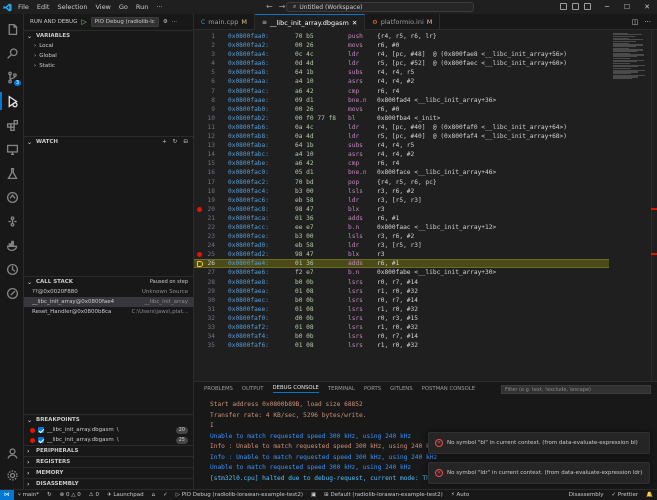 Image resolution: width=657 pixels, height=500 pixels. What do you see at coordinates (401, 389) in the screenshot?
I see `tab-gitlens: GITLENS` at bounding box center [401, 389].